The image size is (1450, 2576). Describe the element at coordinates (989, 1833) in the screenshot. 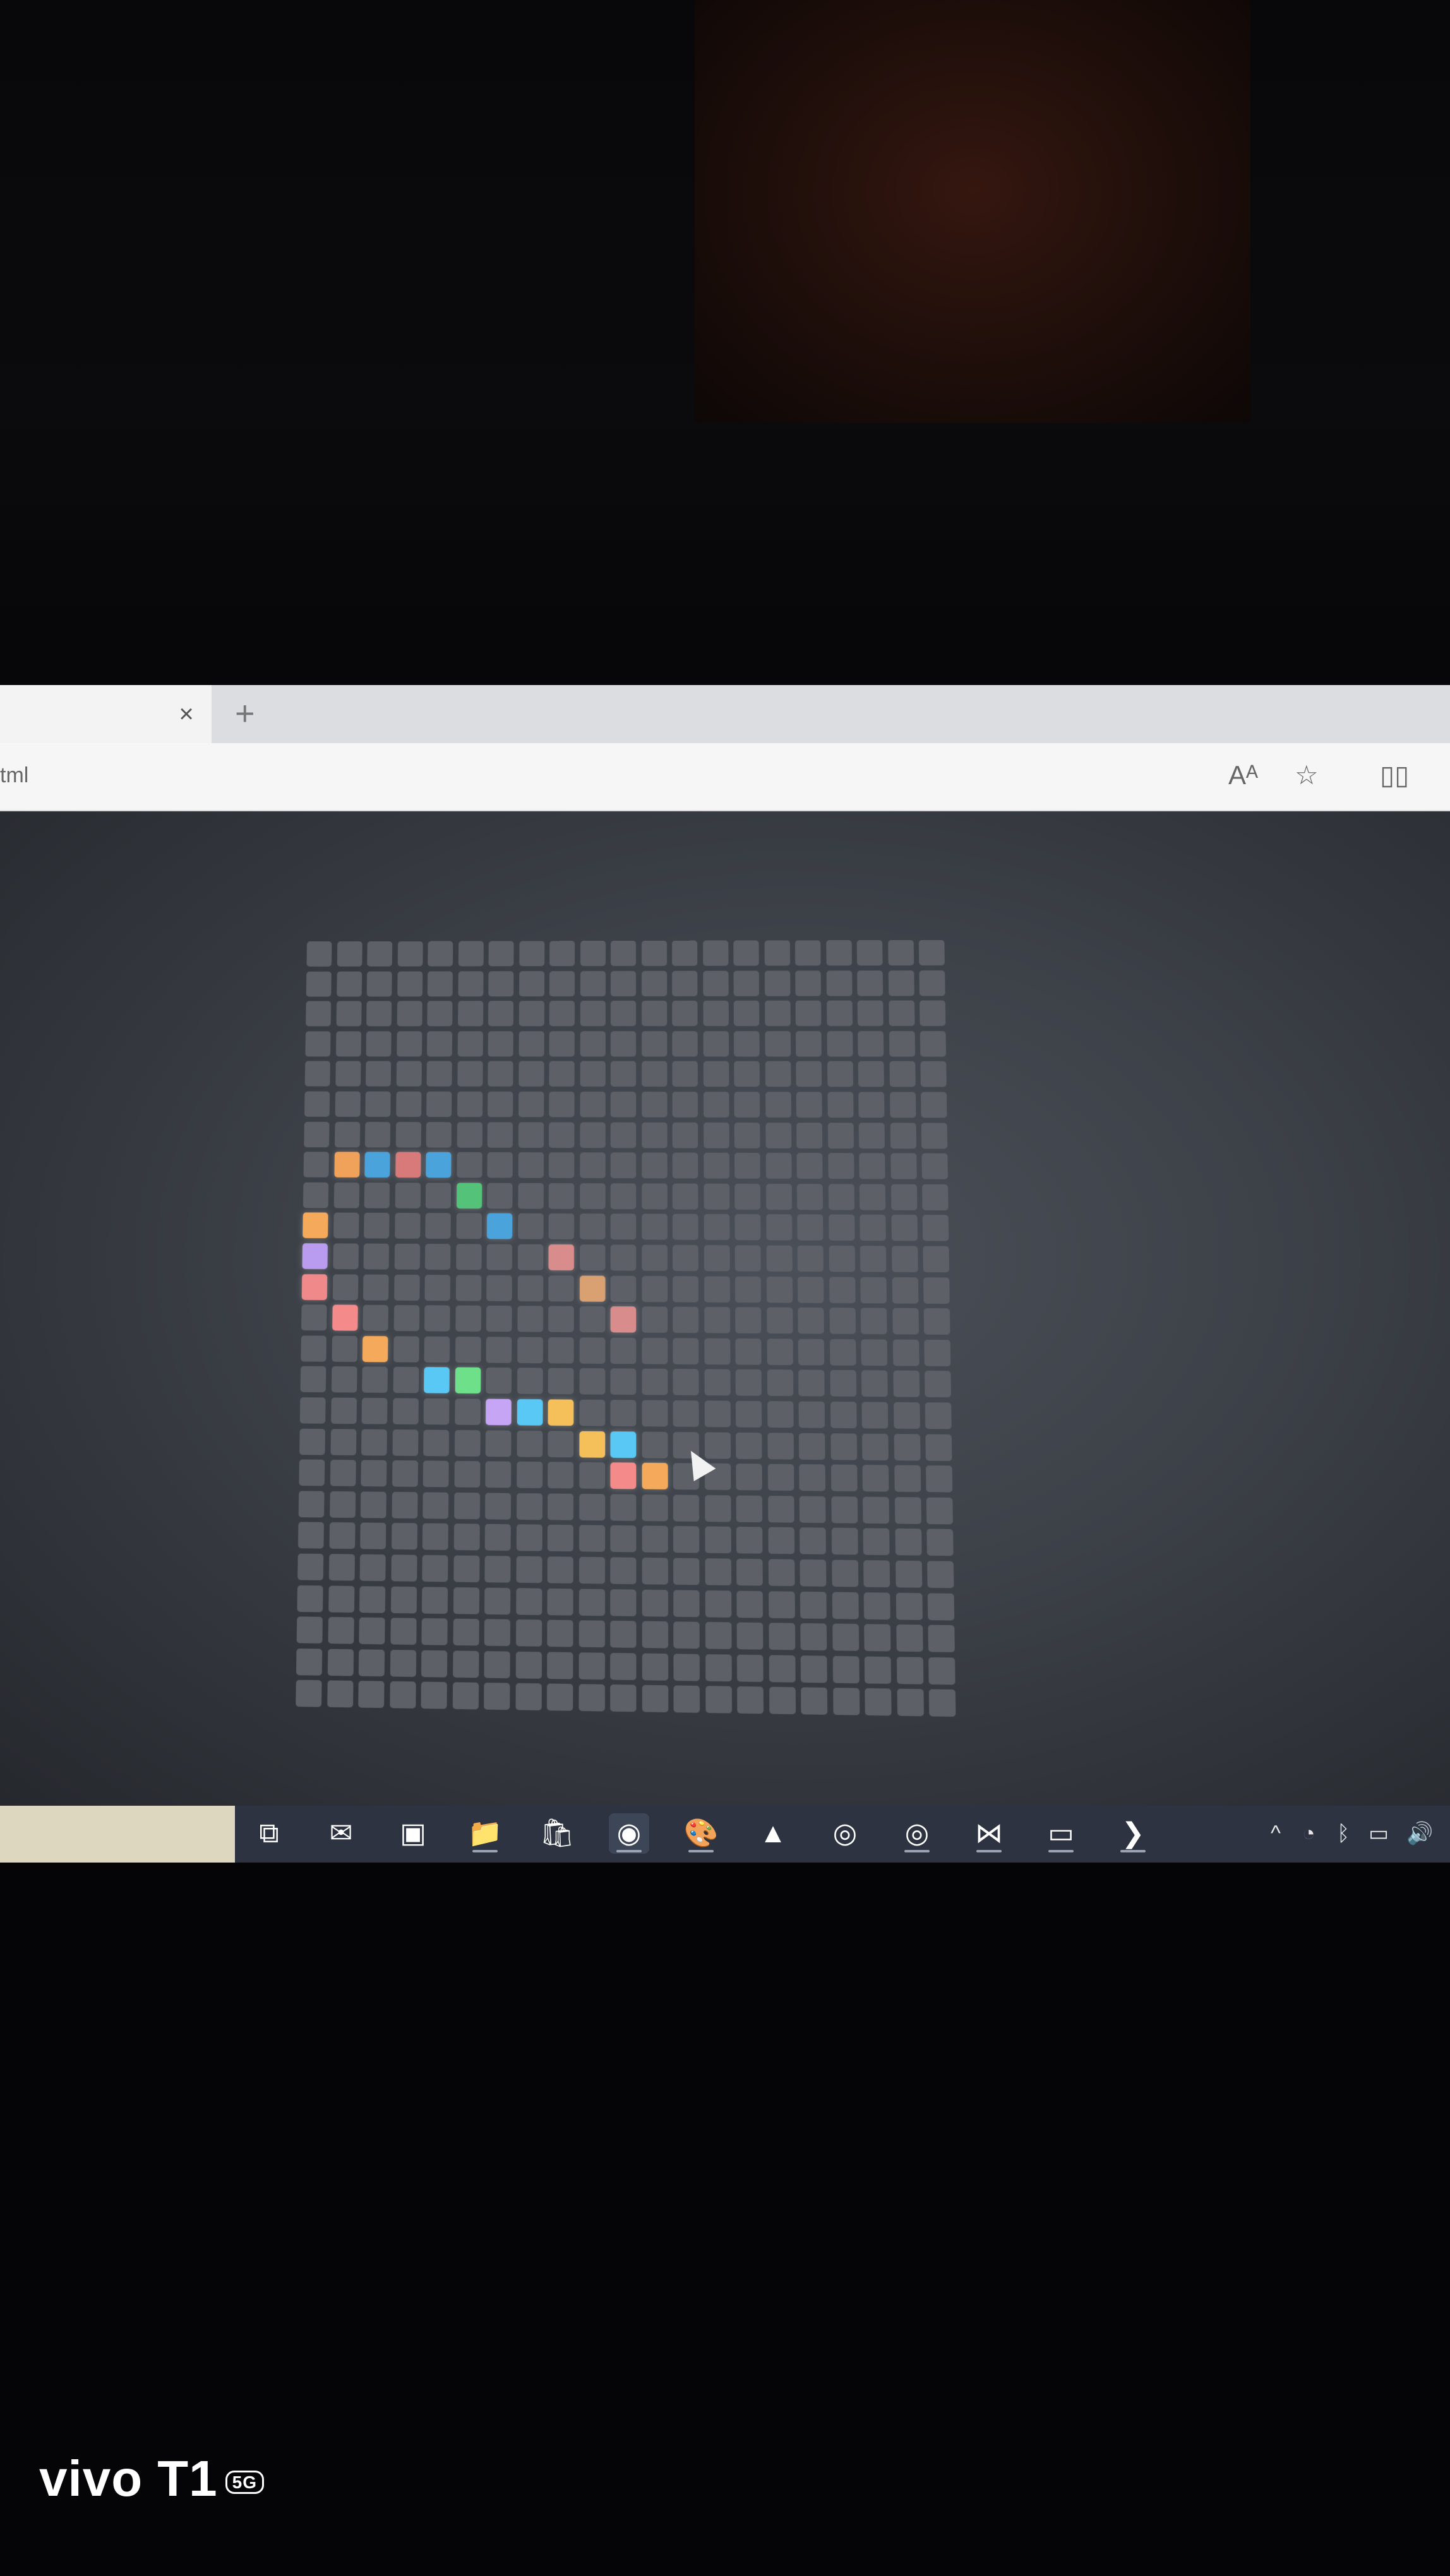

I see `vscode-icon: ⋈` at that location.